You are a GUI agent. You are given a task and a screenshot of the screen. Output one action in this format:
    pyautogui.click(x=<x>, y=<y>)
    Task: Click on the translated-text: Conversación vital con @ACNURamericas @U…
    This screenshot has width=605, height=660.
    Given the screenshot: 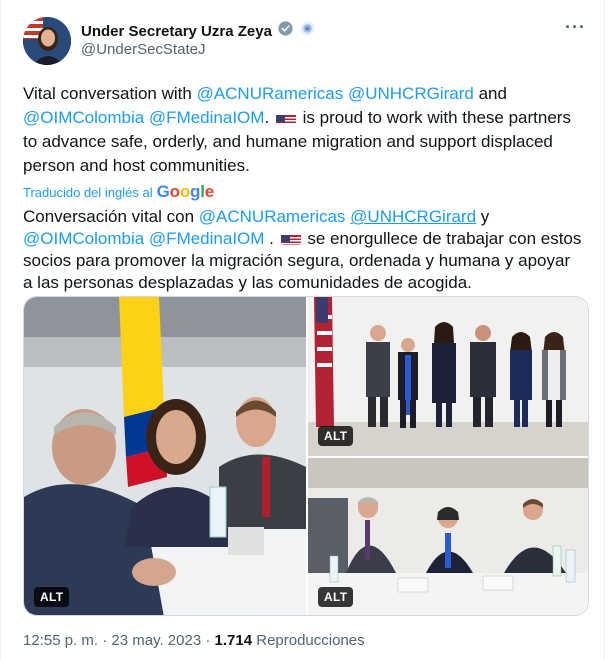 What is the action you would take?
    pyautogui.click(x=303, y=250)
    